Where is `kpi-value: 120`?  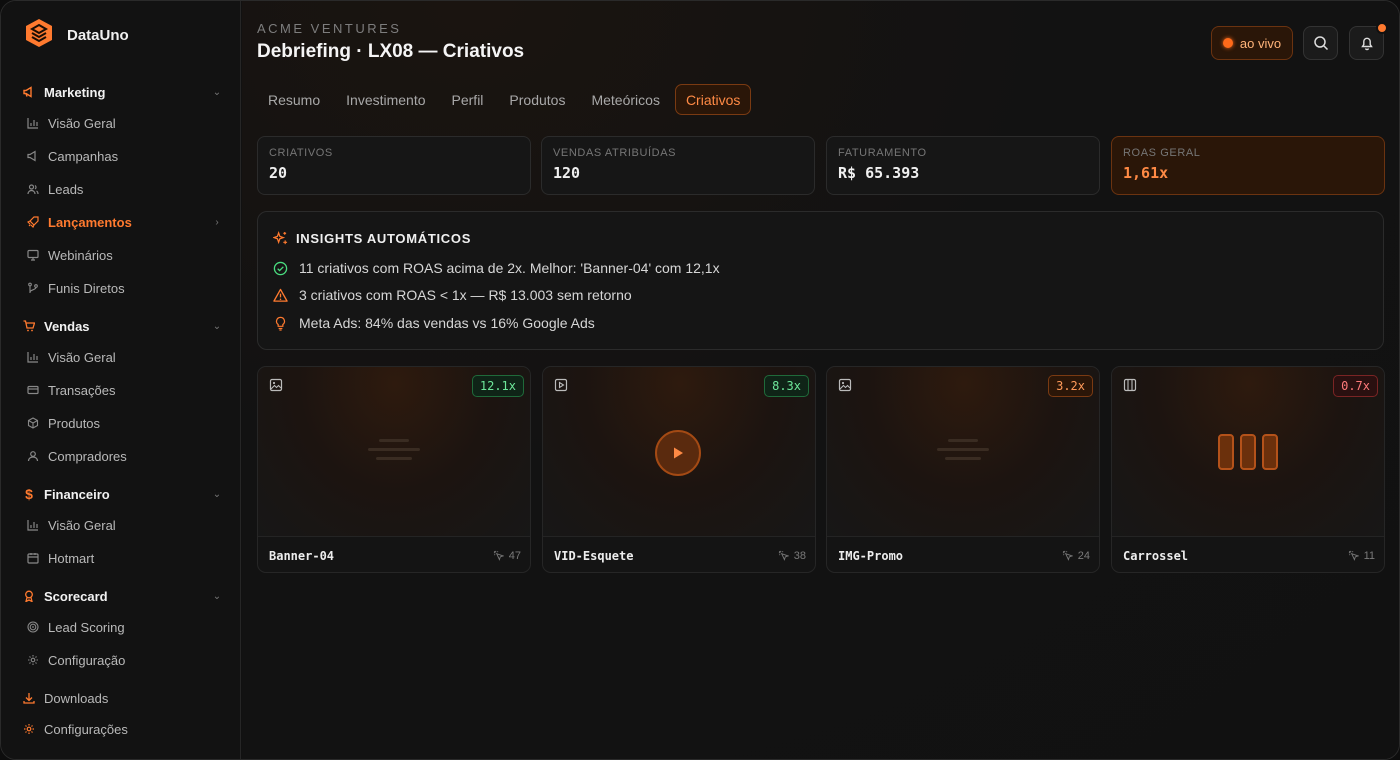
kpi-value: 120 is located at coordinates (567, 173).